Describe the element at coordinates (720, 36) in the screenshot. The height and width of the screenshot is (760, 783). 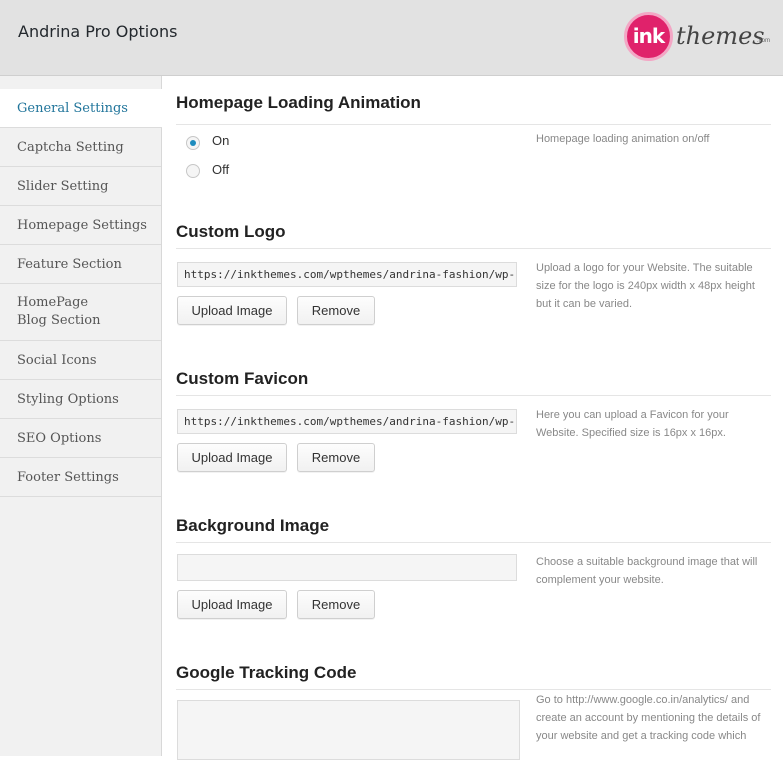
I see `logo-wordmark: themes` at that location.